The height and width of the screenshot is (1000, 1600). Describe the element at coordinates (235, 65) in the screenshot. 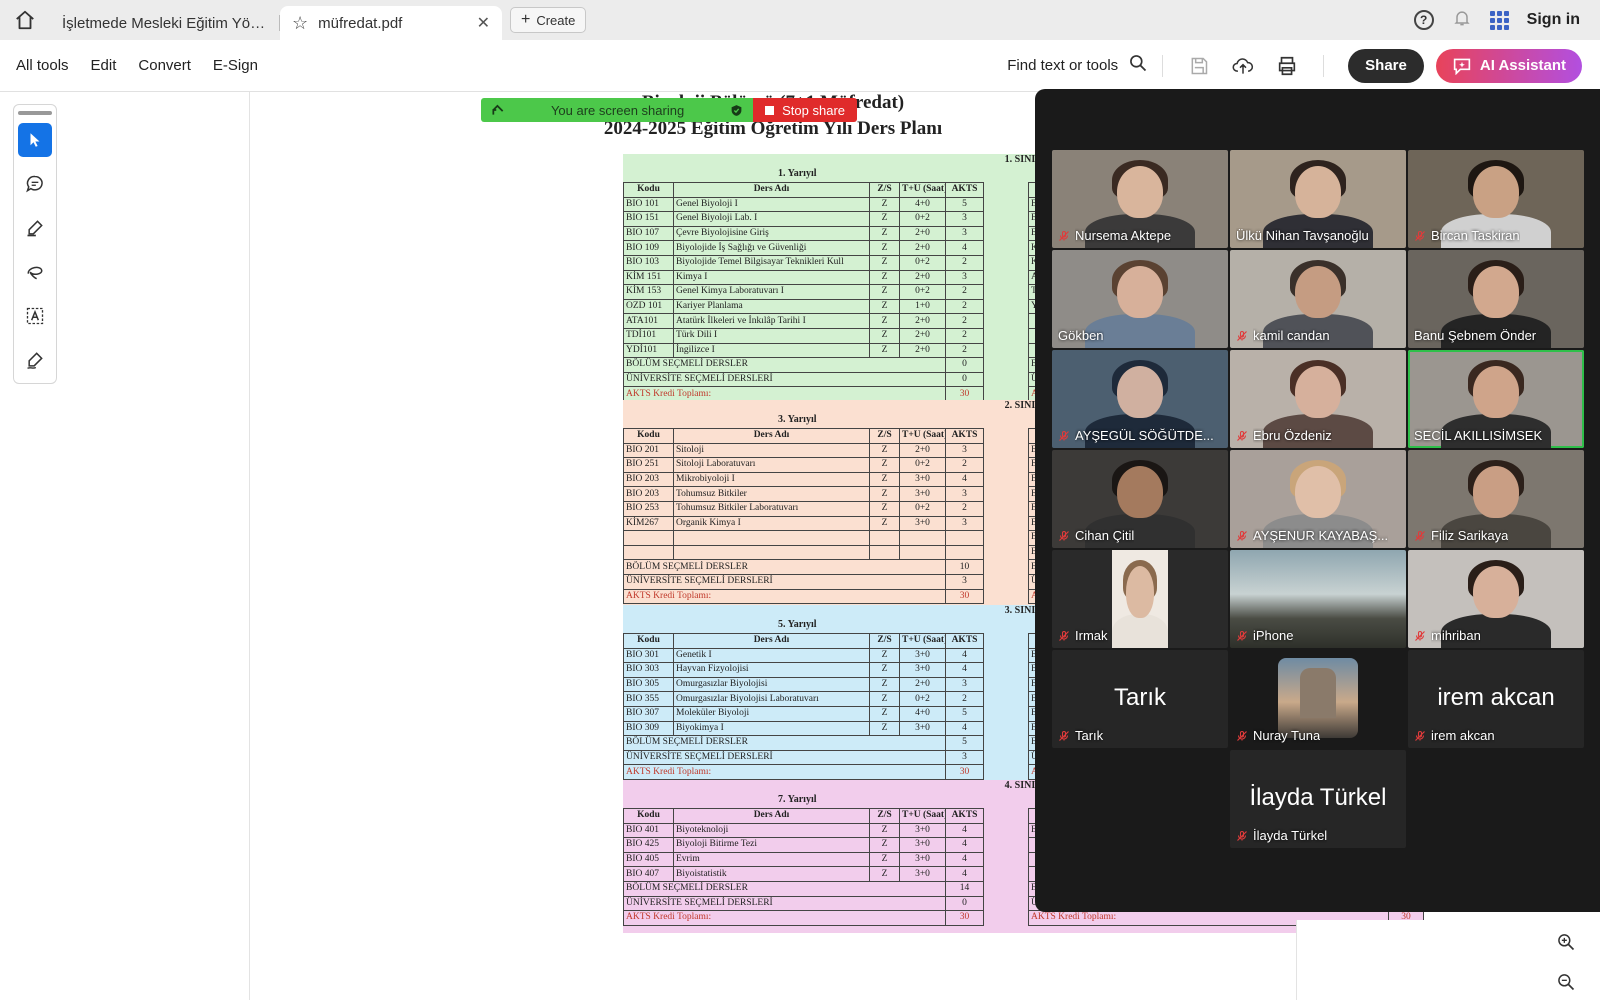

I see `menu-esign: E-Sign` at that location.